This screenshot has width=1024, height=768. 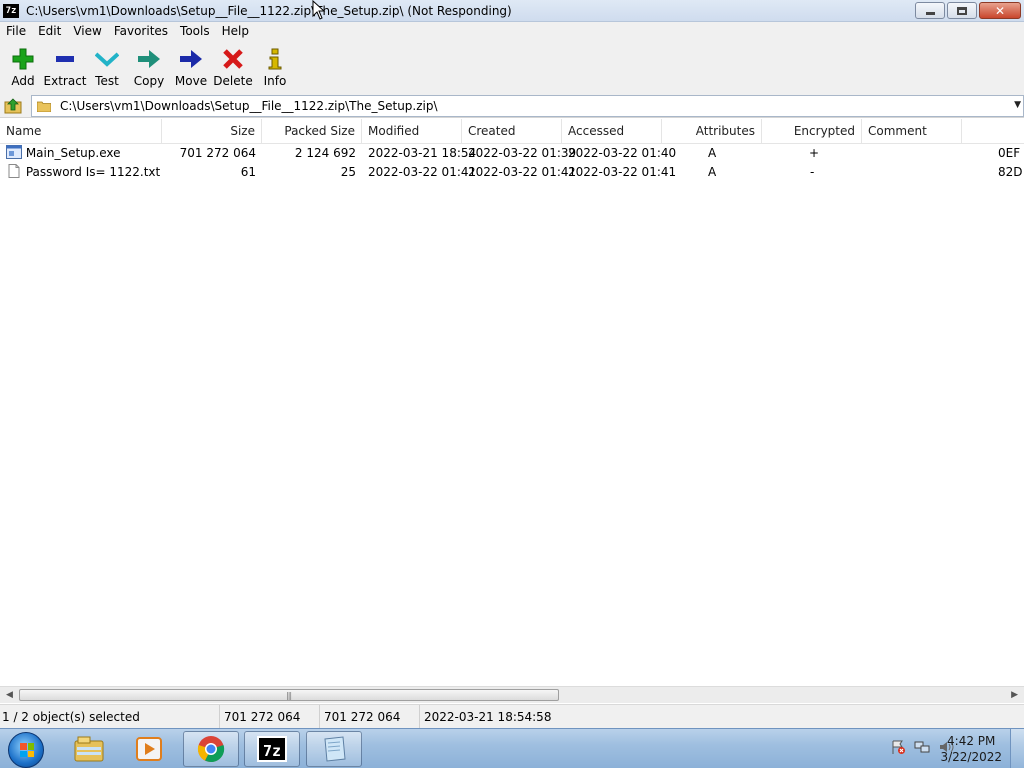 I want to click on clock-date: 3/22/2022, so click(x=971, y=757).